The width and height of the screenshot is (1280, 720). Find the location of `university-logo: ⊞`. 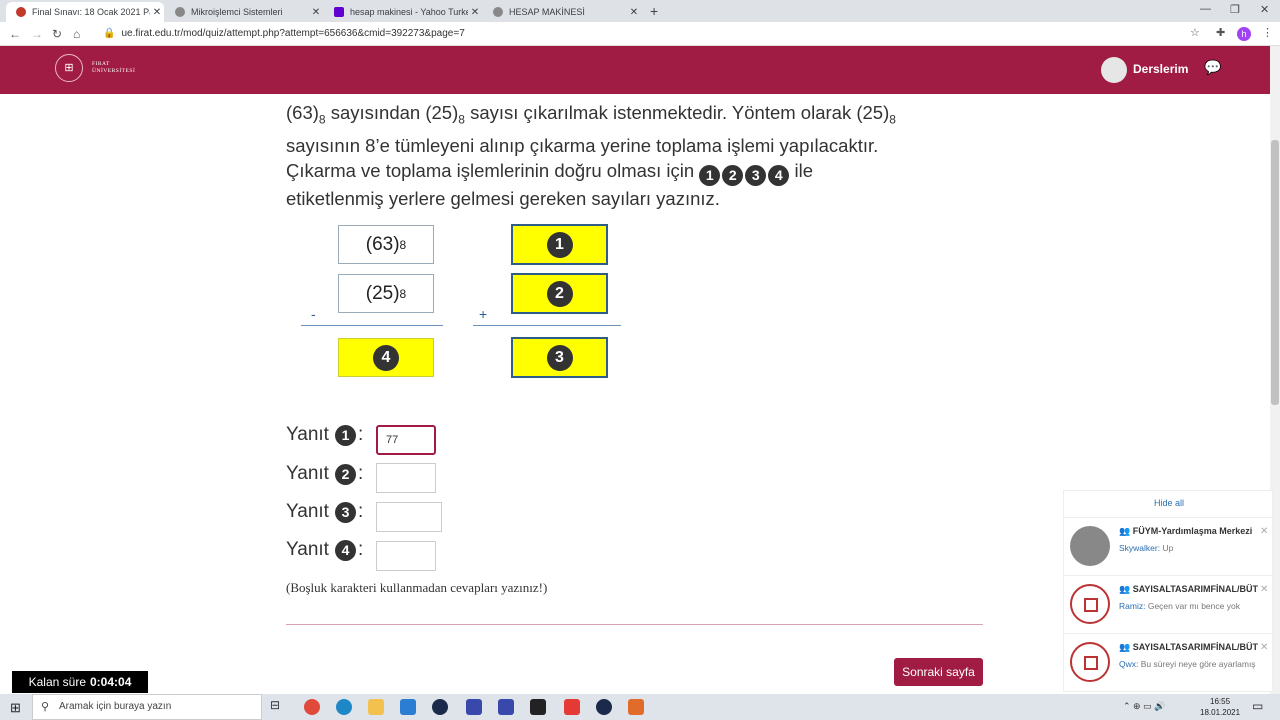

university-logo: ⊞ is located at coordinates (69, 68).